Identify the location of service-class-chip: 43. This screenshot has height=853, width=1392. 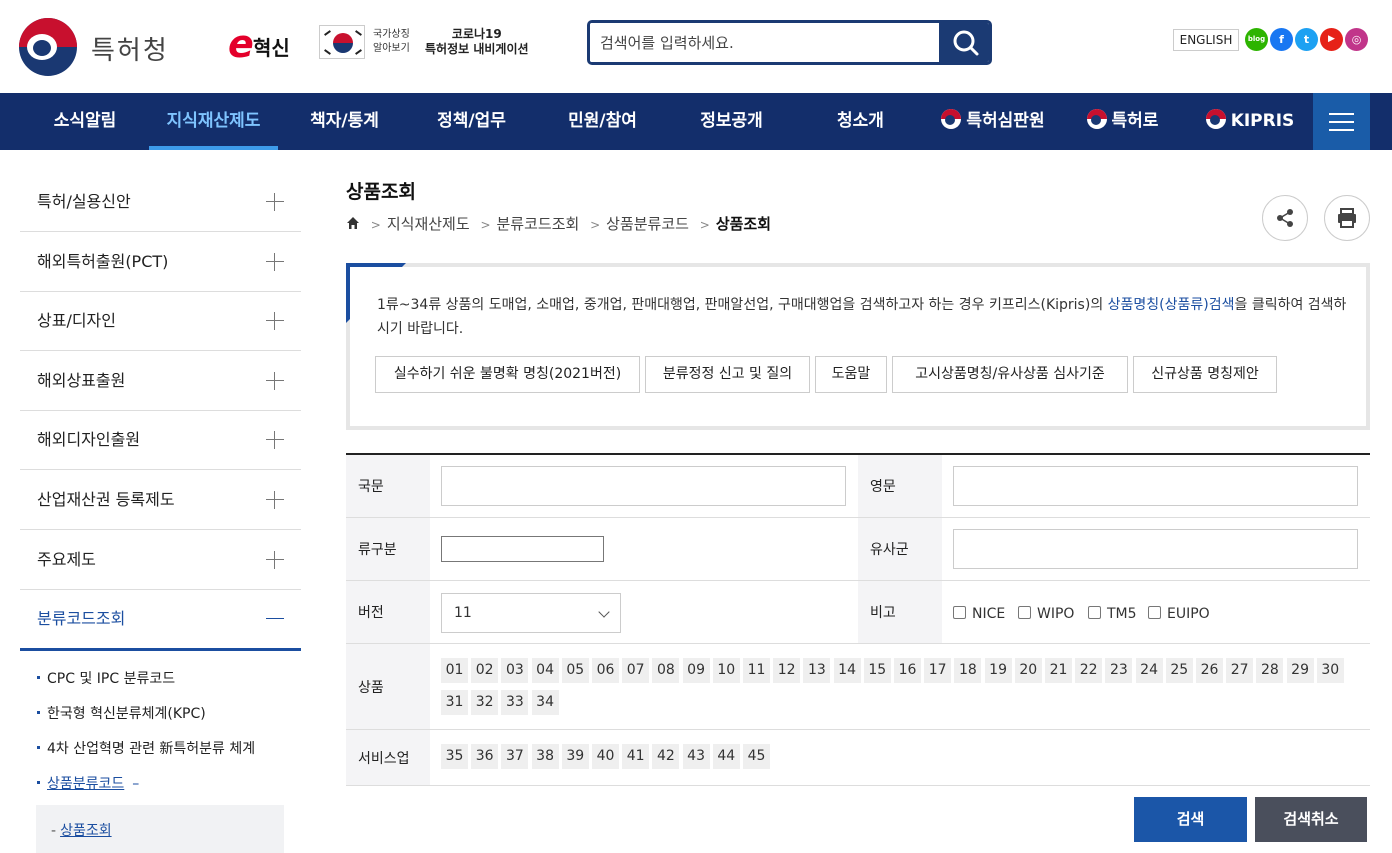
(696, 756).